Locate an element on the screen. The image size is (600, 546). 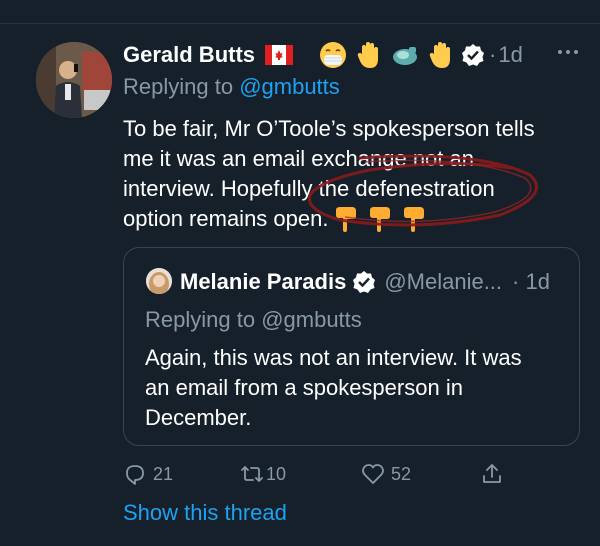
quoted-replying-to: Replying to @gmbutts is located at coordinates (253, 320).